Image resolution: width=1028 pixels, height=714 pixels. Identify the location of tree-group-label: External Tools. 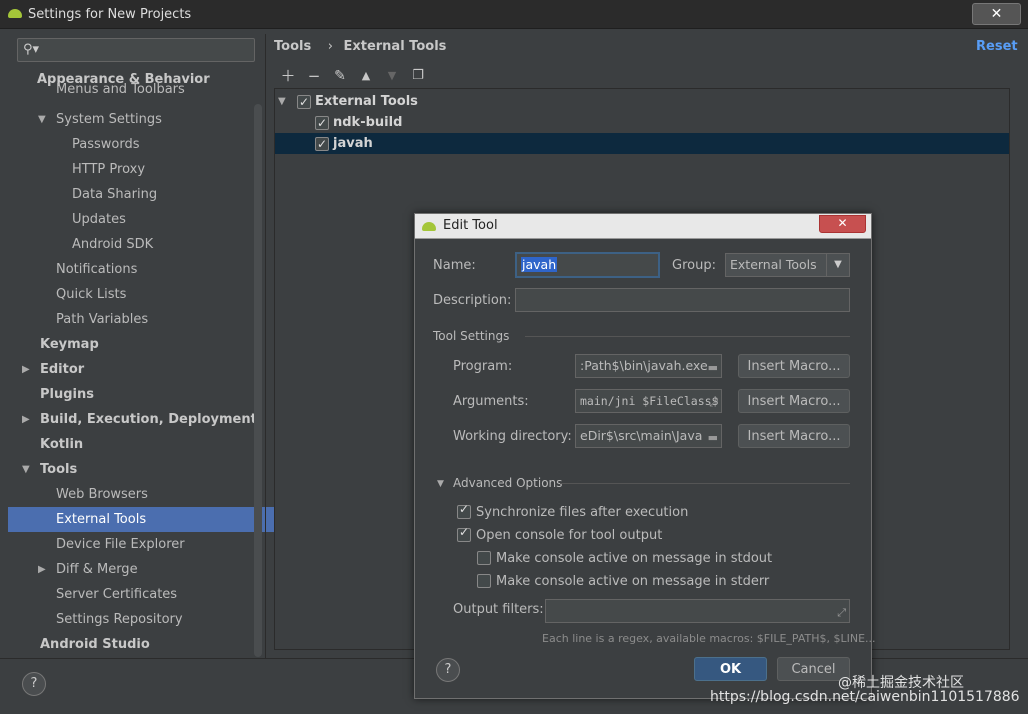
(366, 101).